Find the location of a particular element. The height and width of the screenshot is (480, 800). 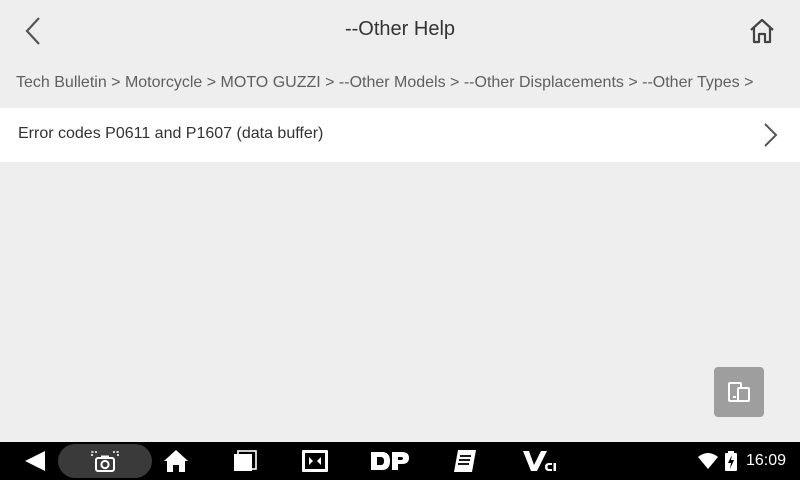

home-button is located at coordinates (762, 31).